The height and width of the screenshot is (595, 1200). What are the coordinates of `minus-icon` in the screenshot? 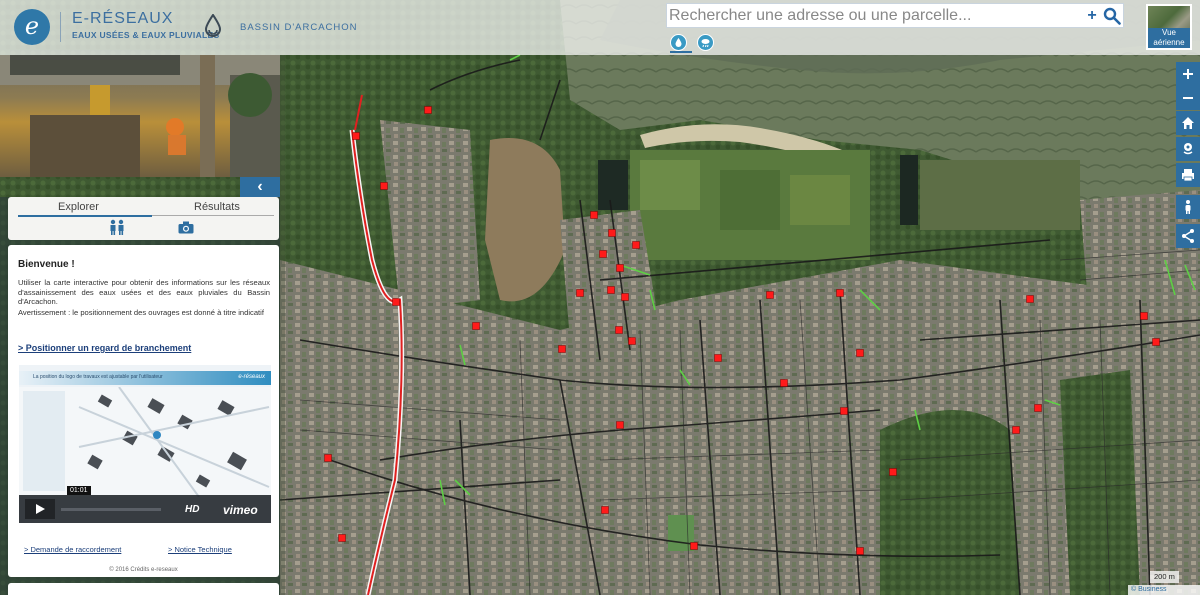 It's located at (1188, 98).